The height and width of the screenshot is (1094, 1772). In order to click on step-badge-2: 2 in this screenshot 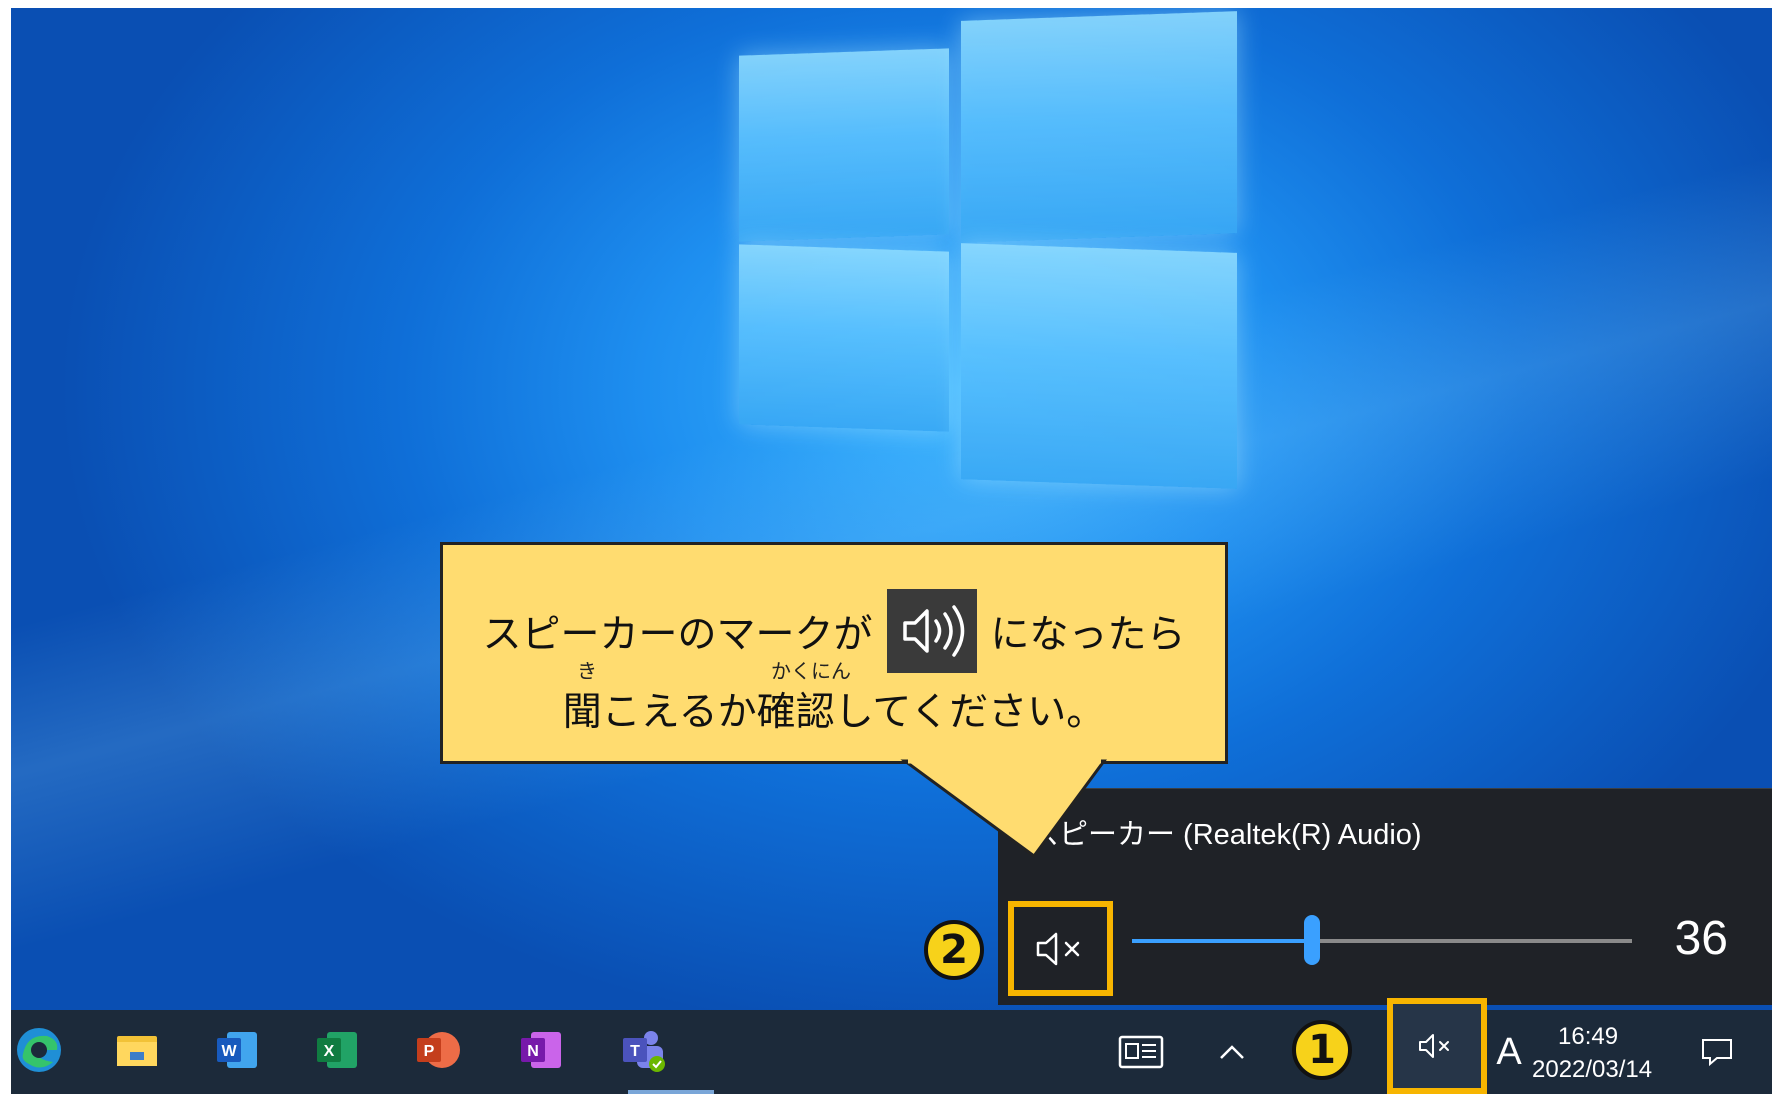, I will do `click(954, 950)`.